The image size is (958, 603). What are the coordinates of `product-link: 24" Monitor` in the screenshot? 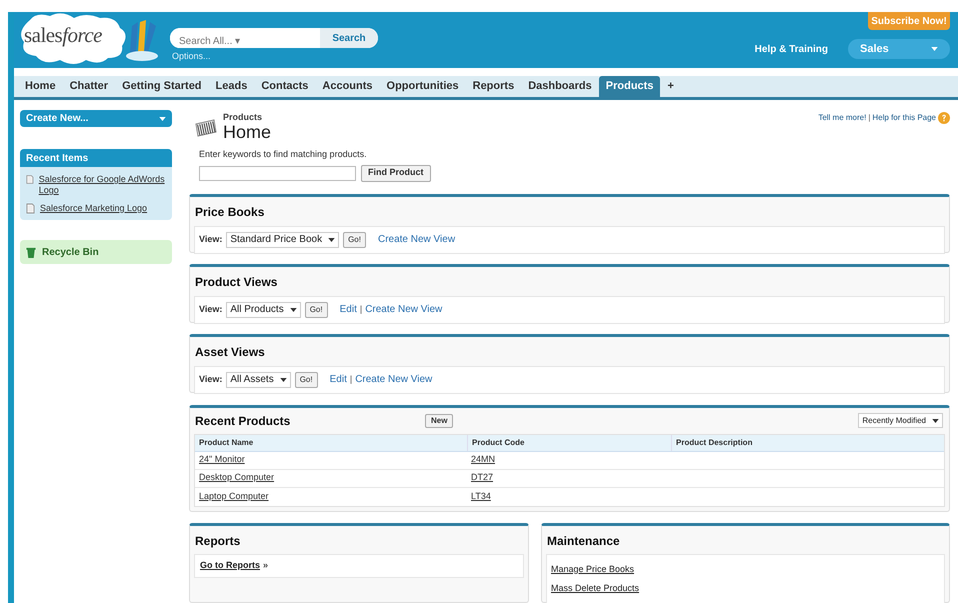 It's located at (222, 460).